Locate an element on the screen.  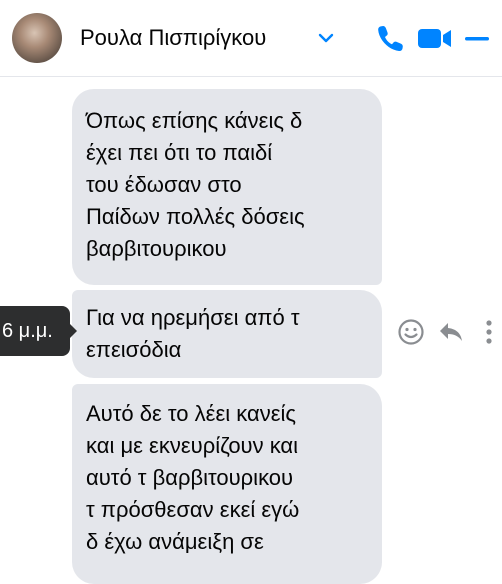
more-options-icon is located at coordinates (489, 332).